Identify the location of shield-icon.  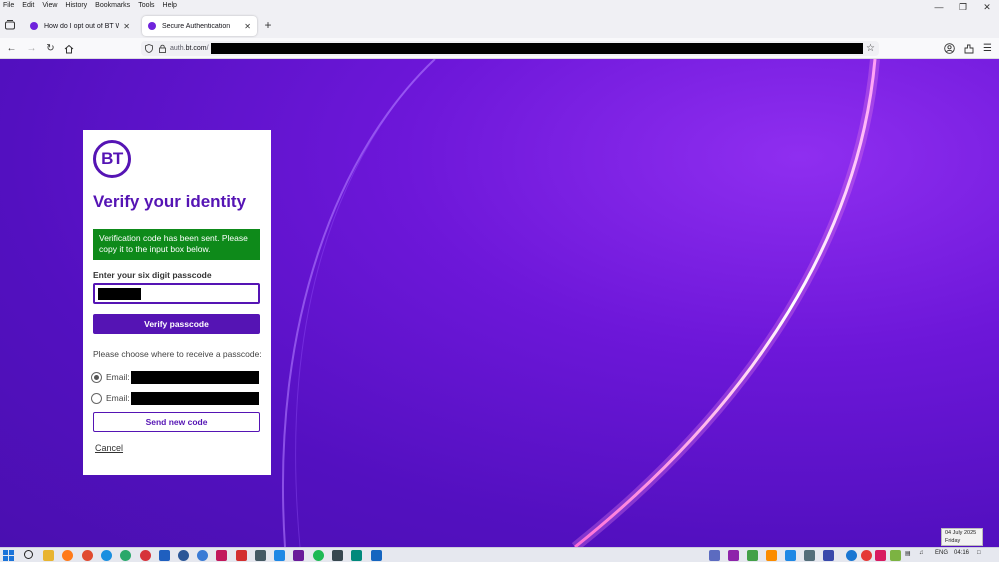
(149, 49).